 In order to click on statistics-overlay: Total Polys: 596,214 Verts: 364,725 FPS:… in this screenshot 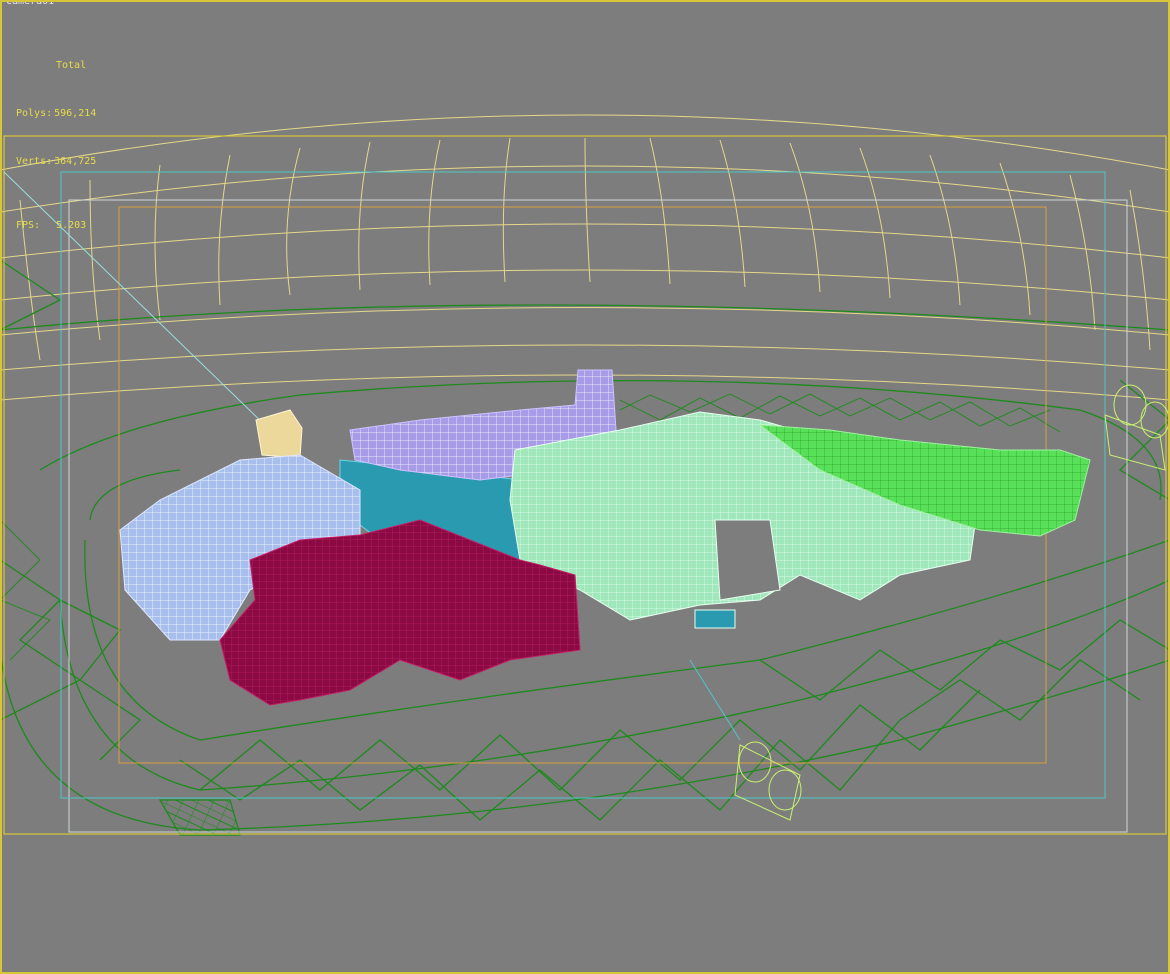, I will do `click(56, 146)`.